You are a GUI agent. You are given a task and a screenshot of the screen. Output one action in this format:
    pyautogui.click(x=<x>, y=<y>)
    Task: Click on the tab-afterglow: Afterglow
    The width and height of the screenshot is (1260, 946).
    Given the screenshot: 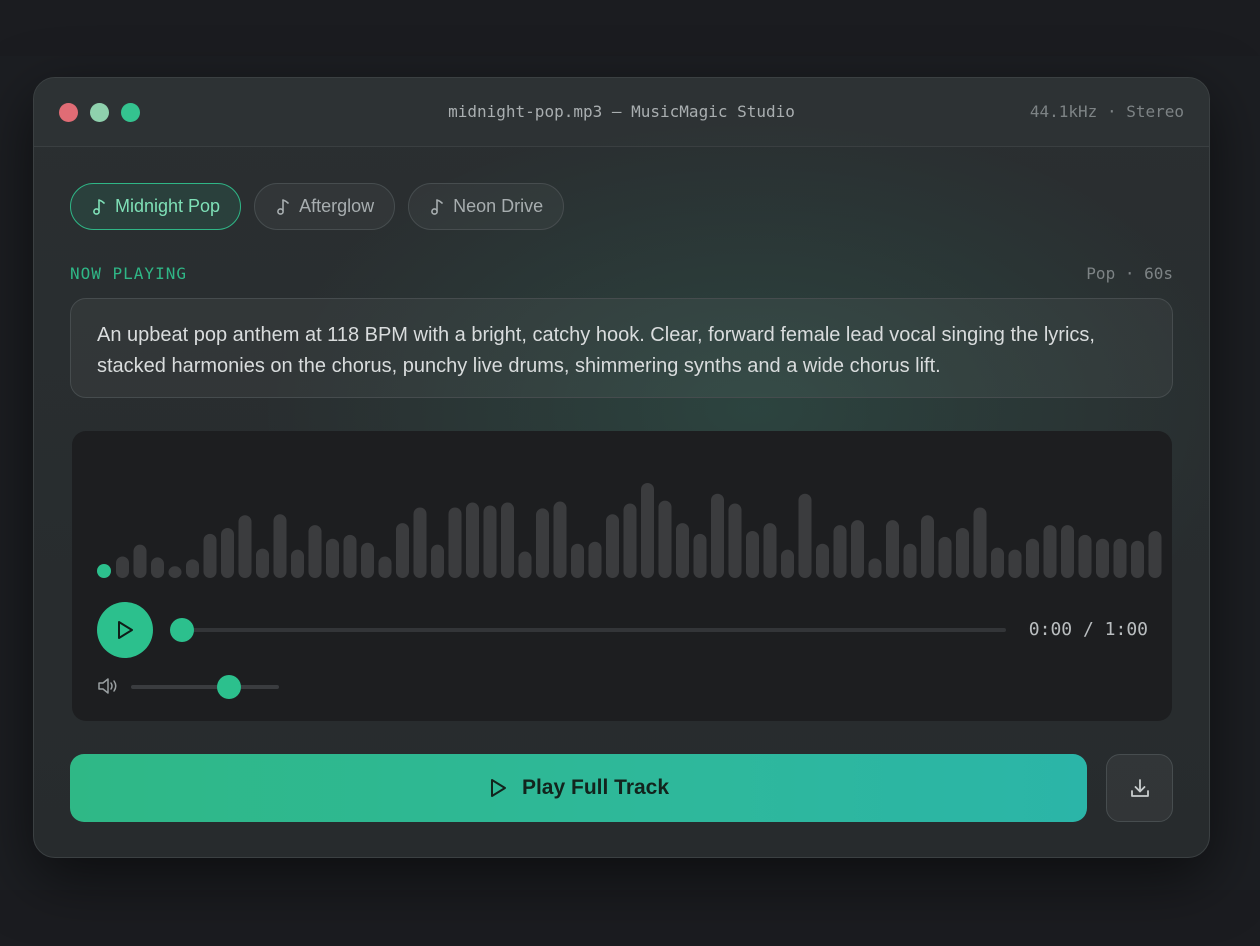 What is the action you would take?
    pyautogui.click(x=325, y=206)
    